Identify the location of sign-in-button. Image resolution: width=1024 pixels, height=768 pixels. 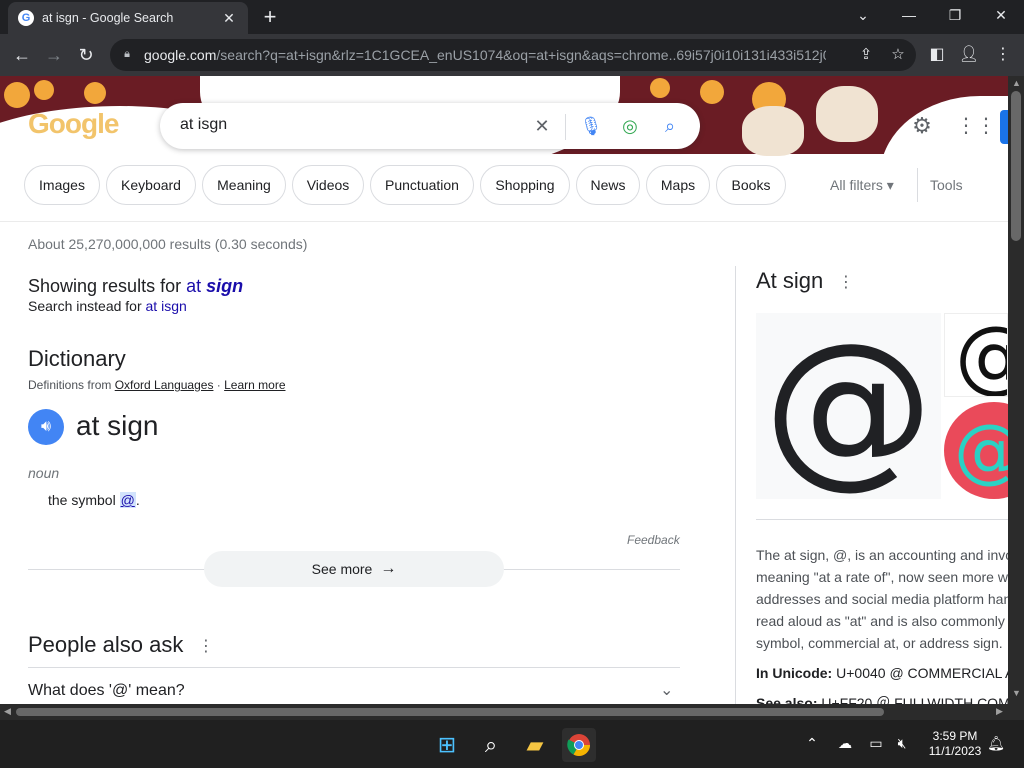
(1004, 127).